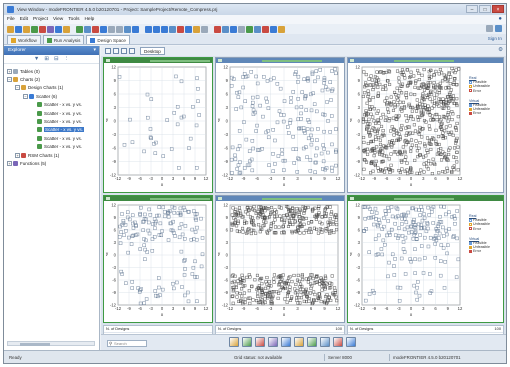  What do you see at coordinates (24, 19) in the screenshot?
I see `menu-edit: Edit` at bounding box center [24, 19].